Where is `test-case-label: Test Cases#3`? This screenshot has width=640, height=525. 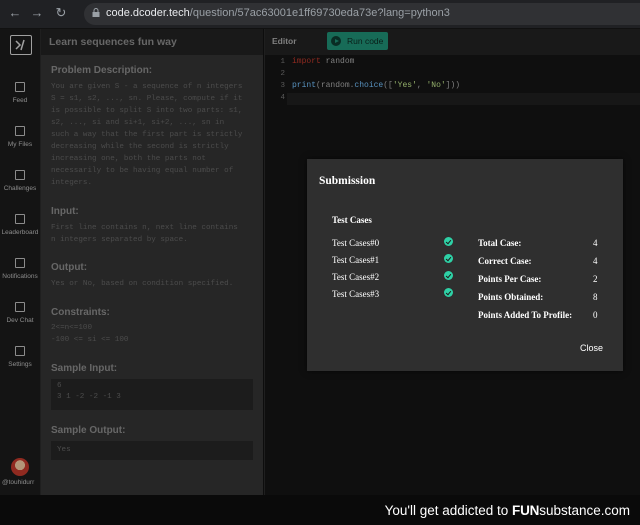
test-case-label: Test Cases#3 is located at coordinates (356, 294).